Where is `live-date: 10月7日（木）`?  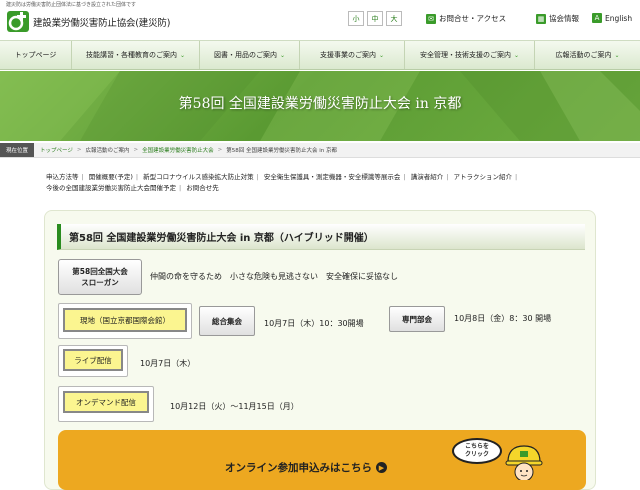
live-date: 10月7日（木） is located at coordinates (168, 363).